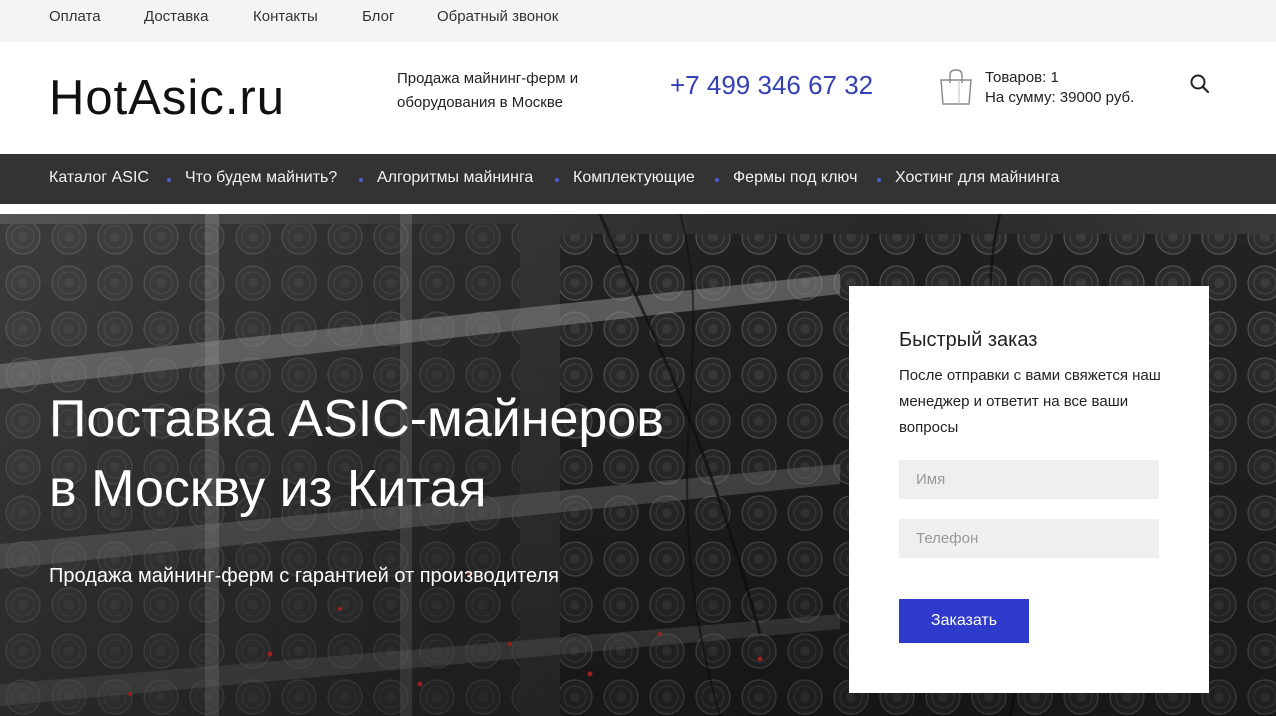 The width and height of the screenshot is (1276, 716). What do you see at coordinates (356, 419) in the screenshot?
I see `hero-title-line-1: Поставка ASIC-майнеров` at bounding box center [356, 419].